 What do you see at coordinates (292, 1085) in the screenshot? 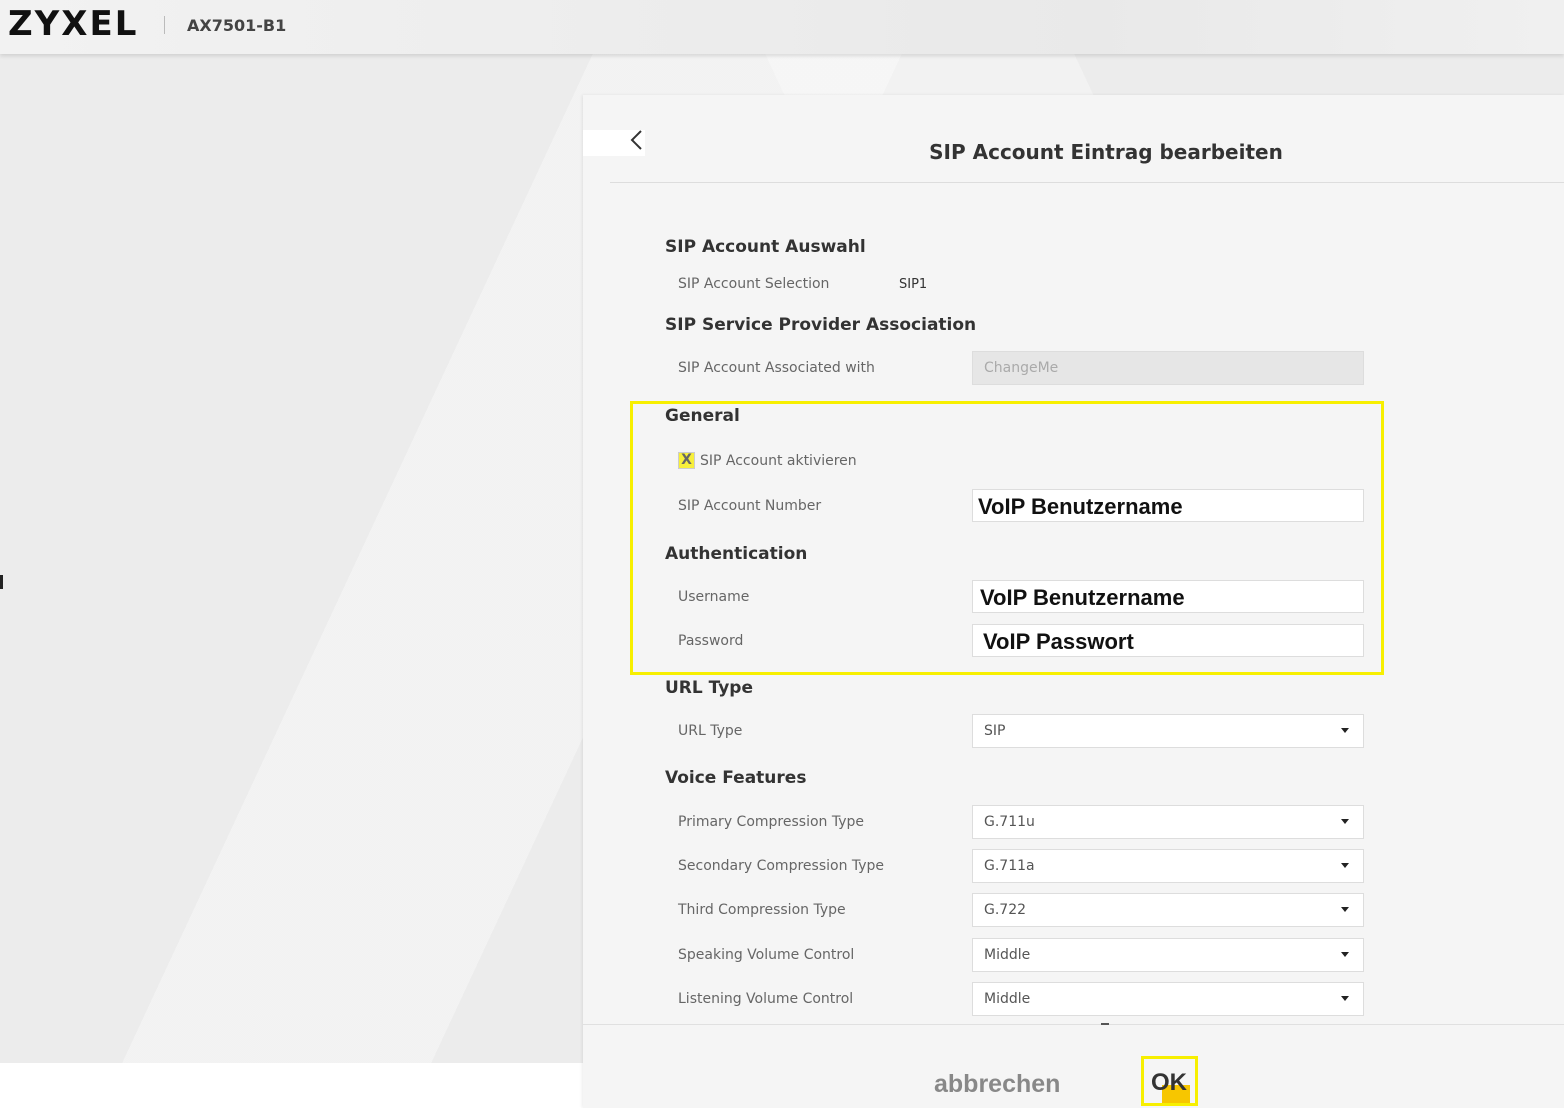
I see `bottom-strip` at bounding box center [292, 1085].